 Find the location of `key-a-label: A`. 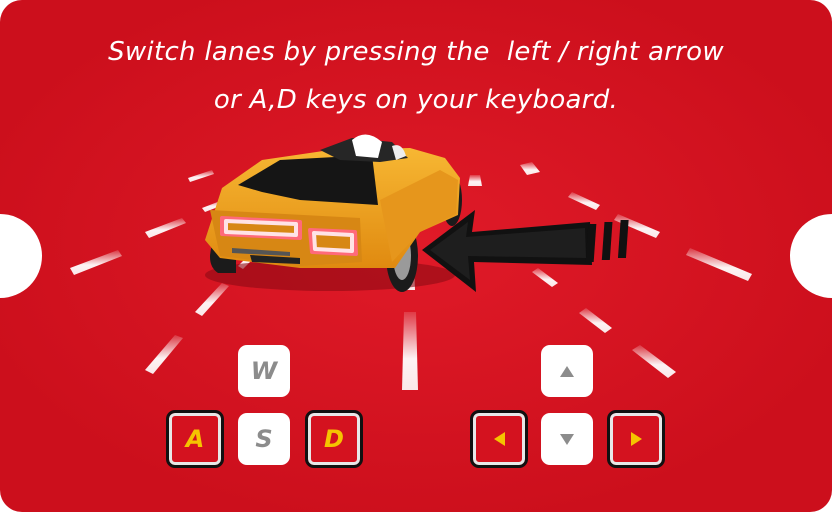

key-a-label: A is located at coordinates (195, 439).